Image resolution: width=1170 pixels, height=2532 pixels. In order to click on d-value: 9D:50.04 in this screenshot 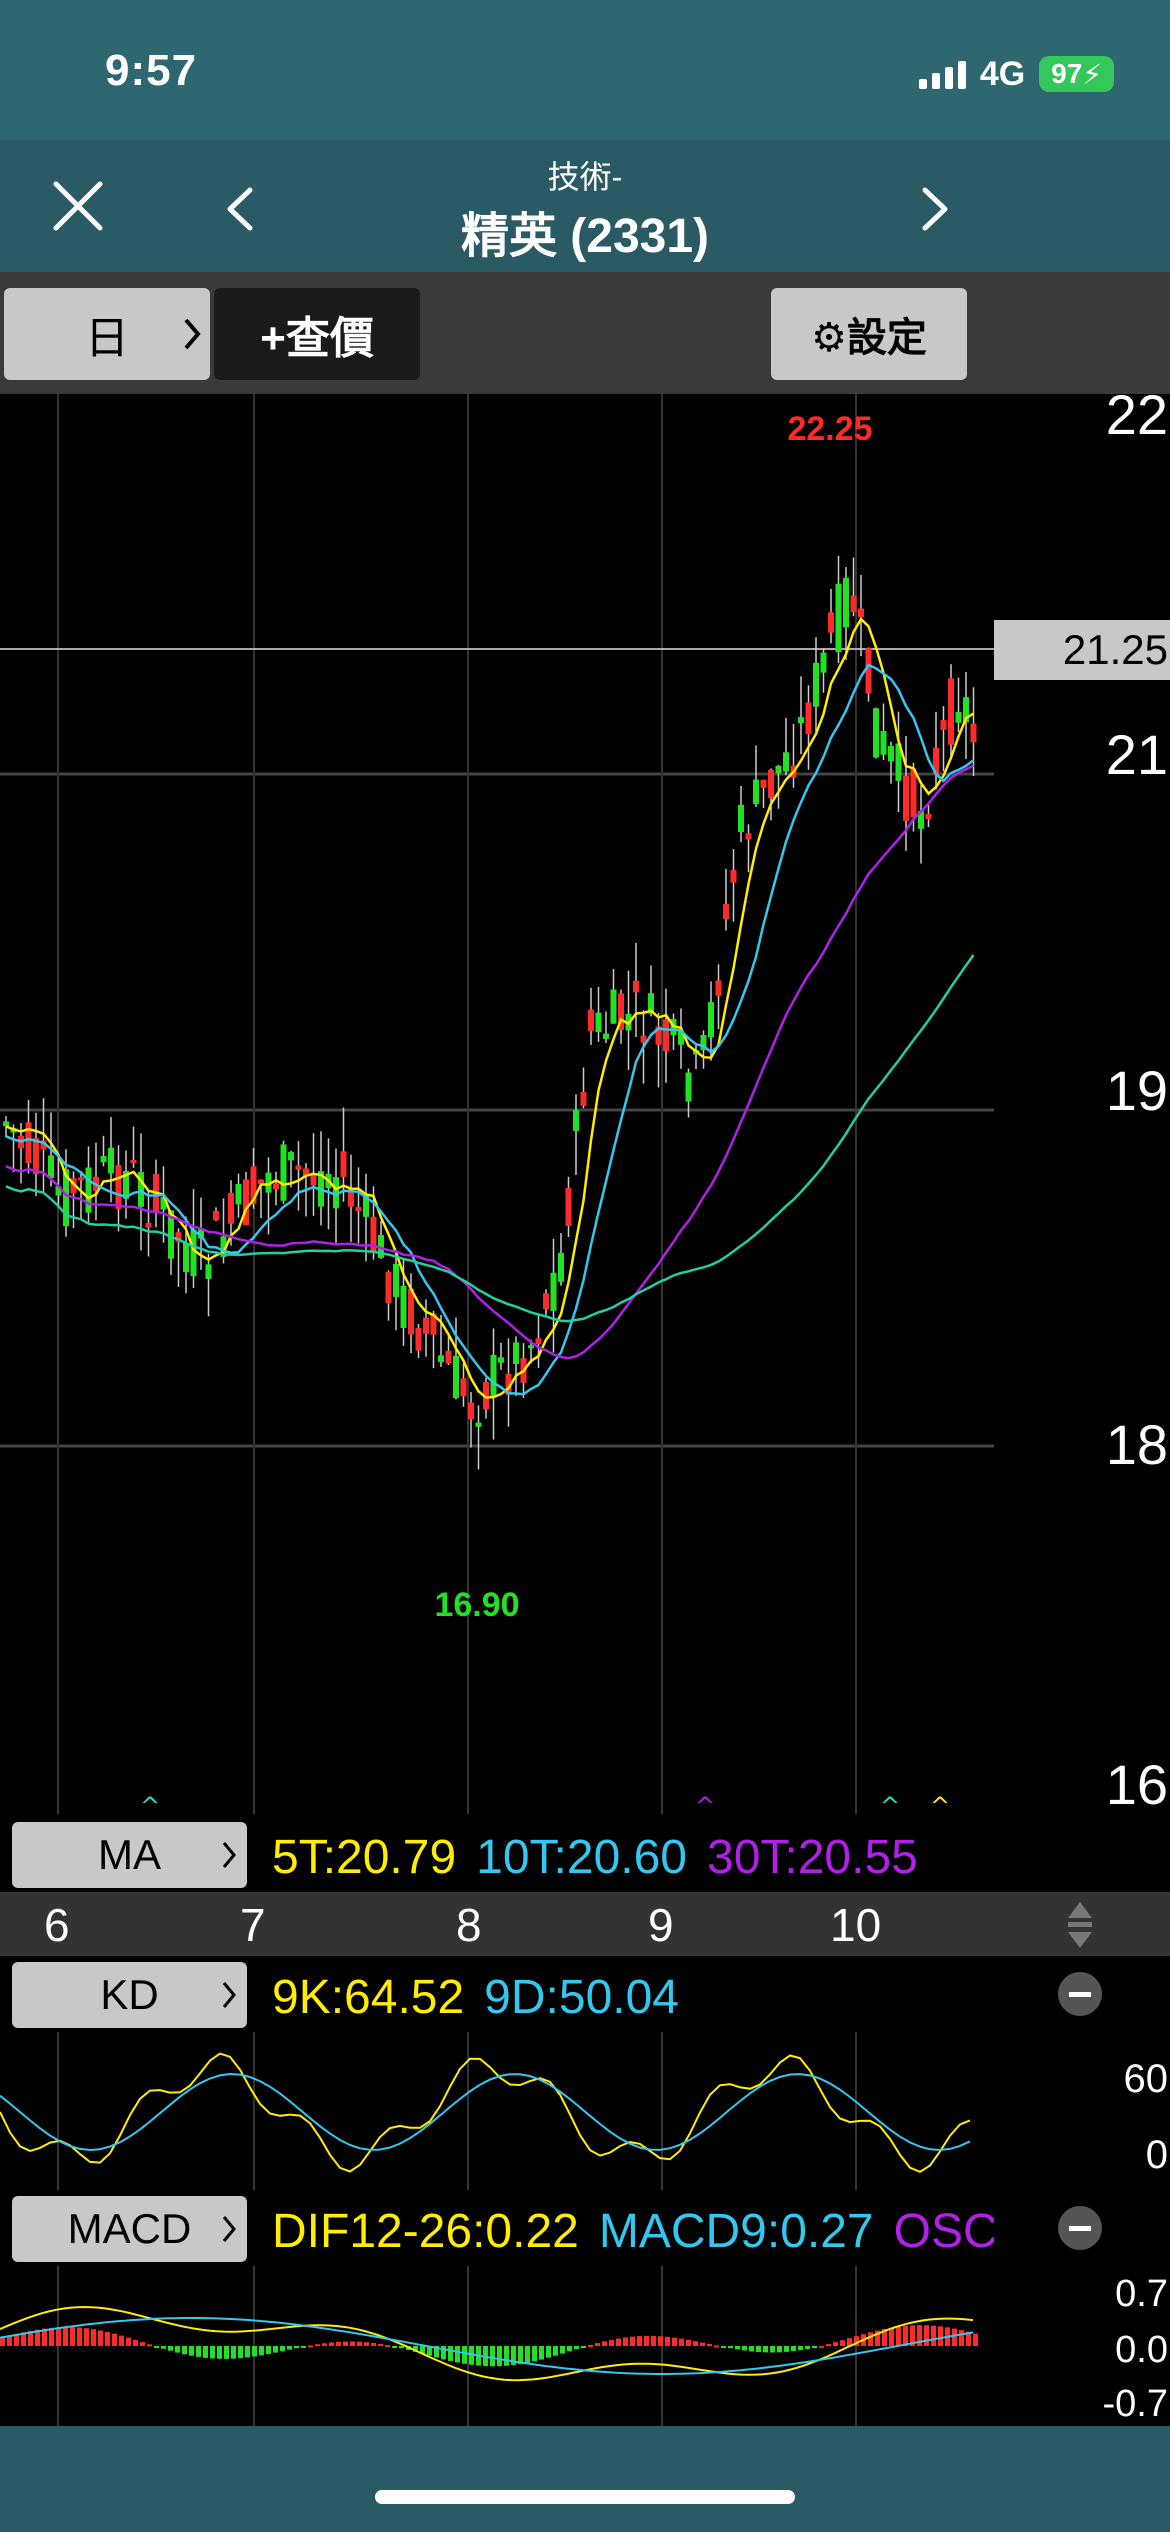, I will do `click(581, 1997)`.